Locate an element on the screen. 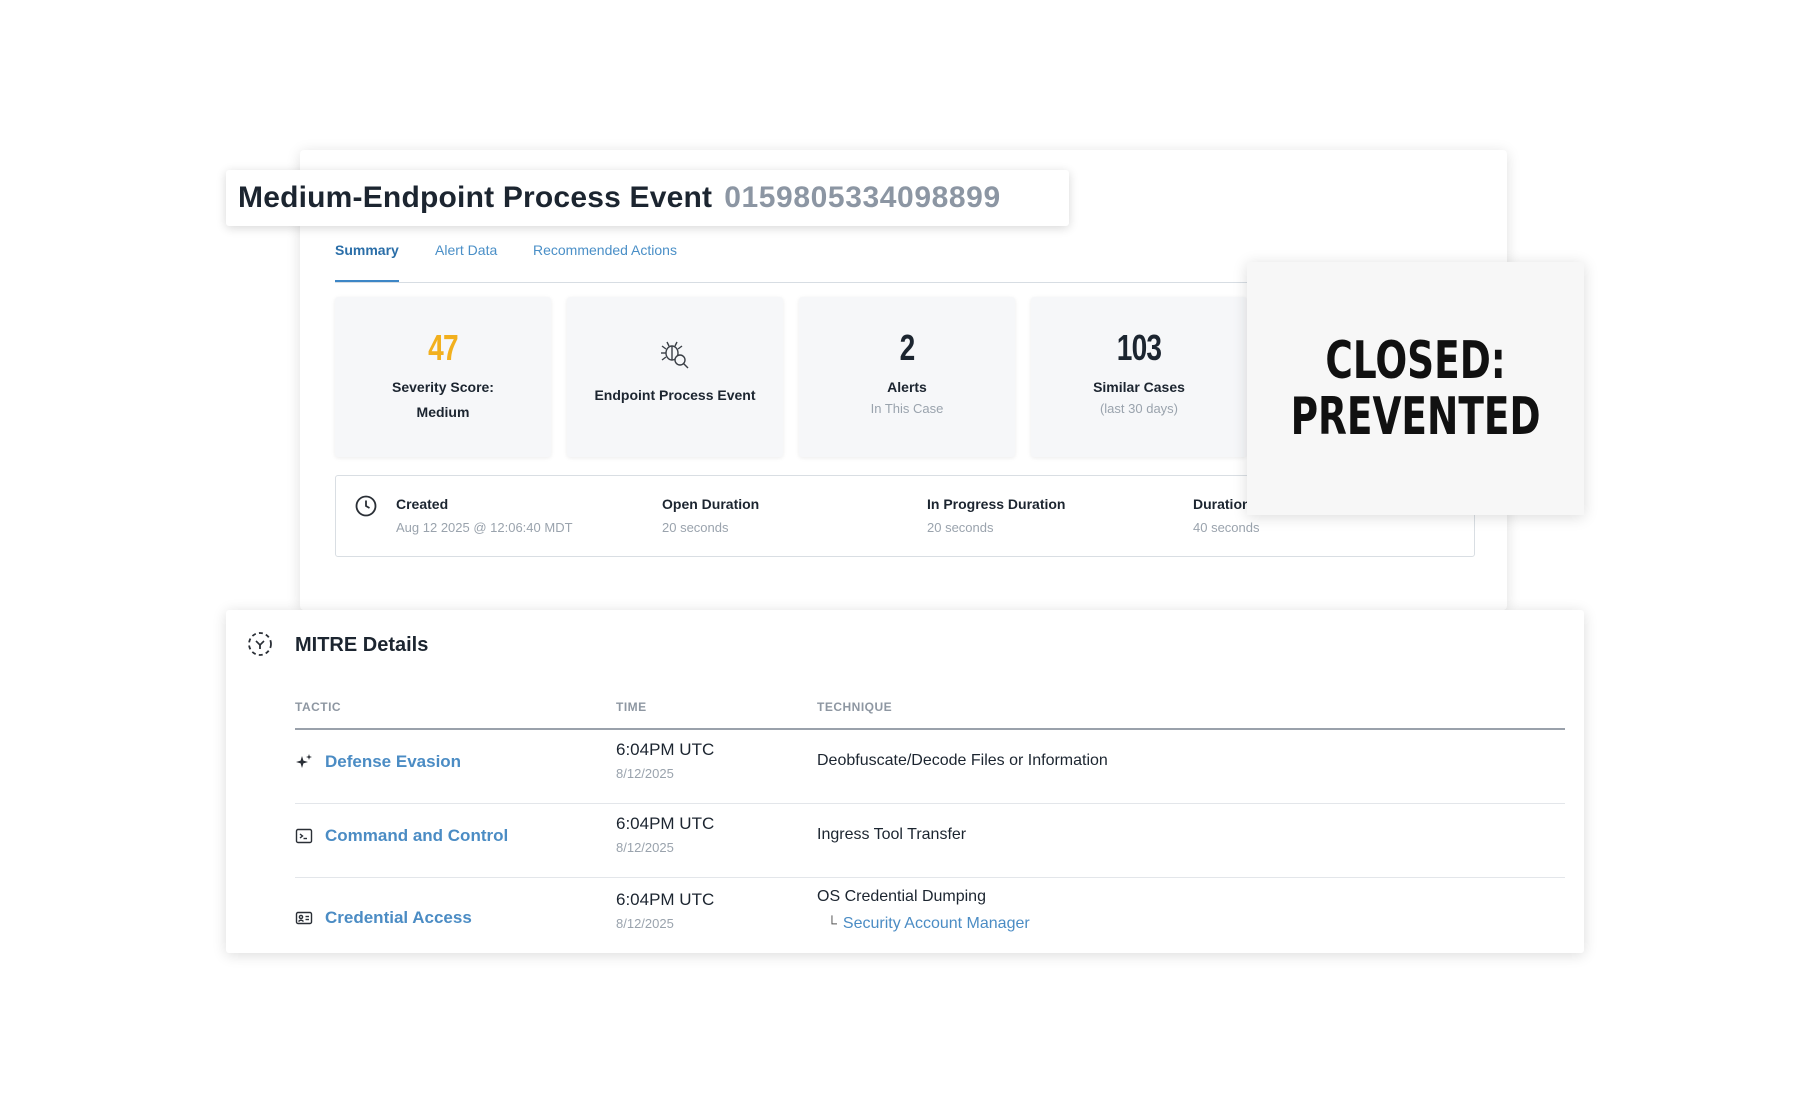 This screenshot has height=1100, width=1800. open-duration-label: Open Duration is located at coordinates (711, 504).